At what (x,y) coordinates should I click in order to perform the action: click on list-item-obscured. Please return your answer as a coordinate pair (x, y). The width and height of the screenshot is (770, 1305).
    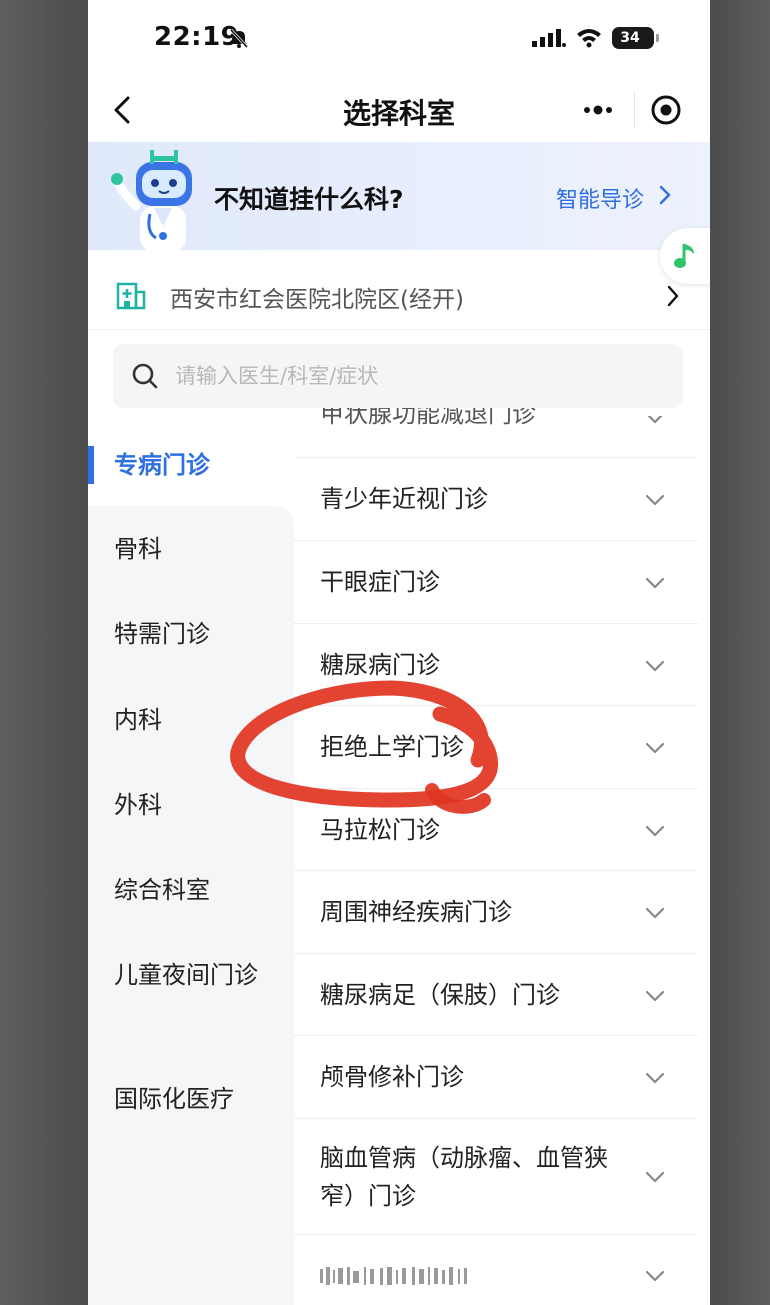
    Looking at the image, I should click on (496, 1270).